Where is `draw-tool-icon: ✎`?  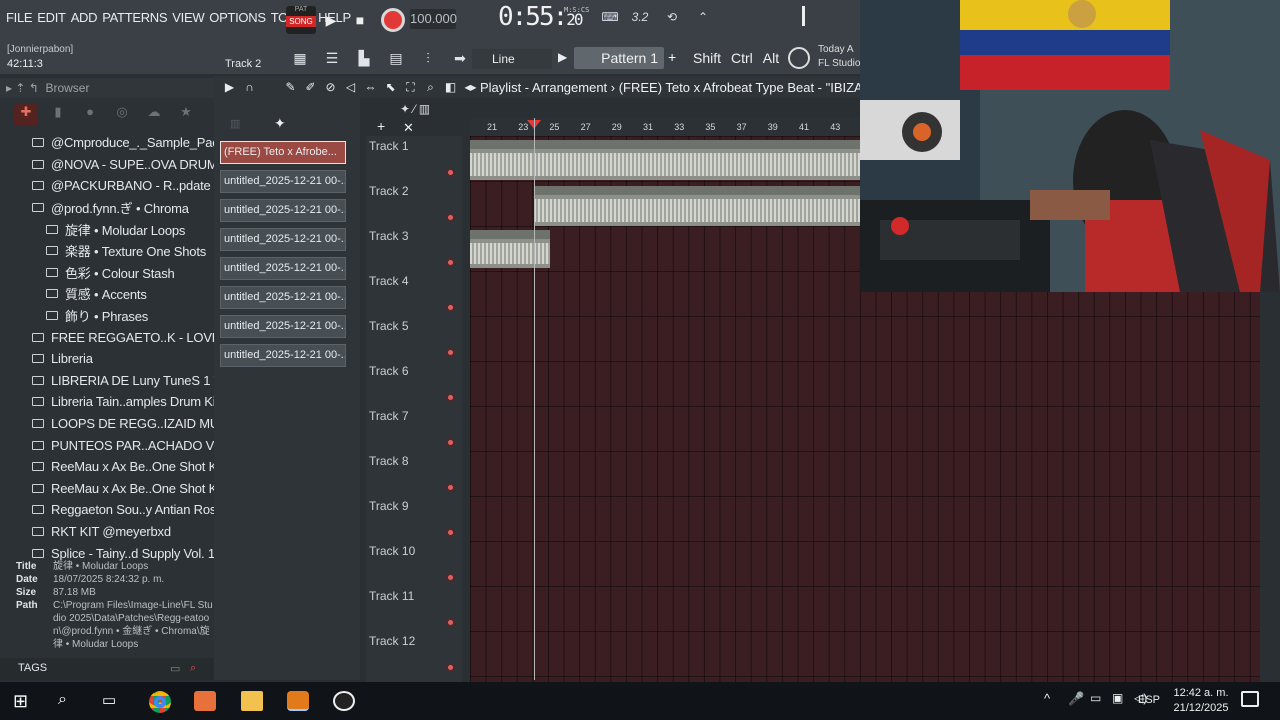
draw-tool-icon: ✎ is located at coordinates (290, 87).